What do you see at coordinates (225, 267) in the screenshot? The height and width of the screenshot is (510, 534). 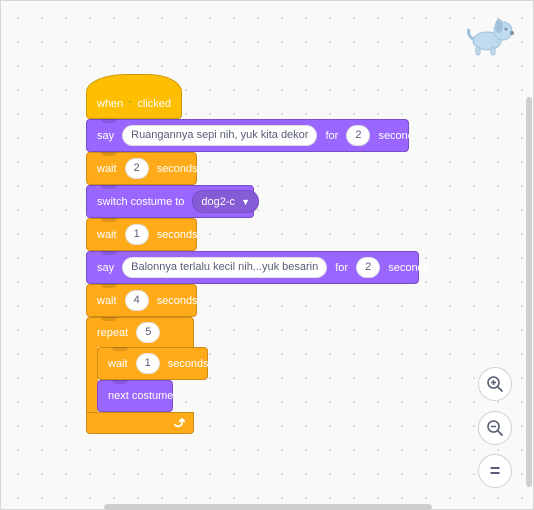 I see `say-message-input: Balonnya terlalu kecil nih...yuk besarin` at bounding box center [225, 267].